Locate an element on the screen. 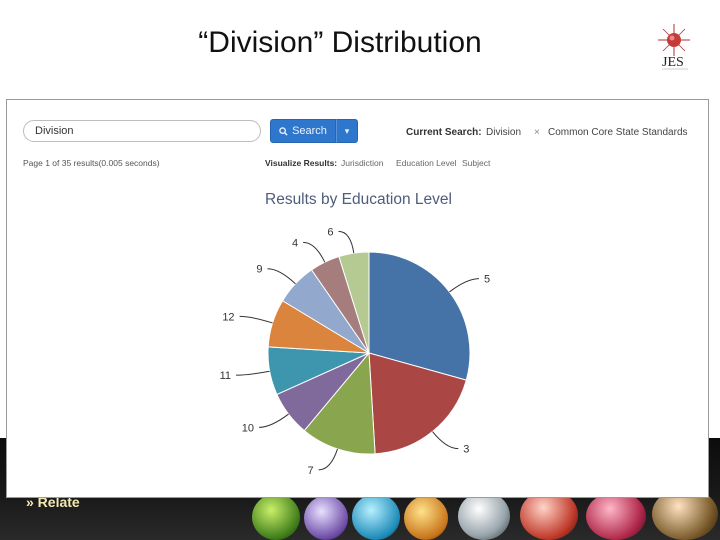 The image size is (720, 540). pie-label-9: 9 is located at coordinates (259, 270).